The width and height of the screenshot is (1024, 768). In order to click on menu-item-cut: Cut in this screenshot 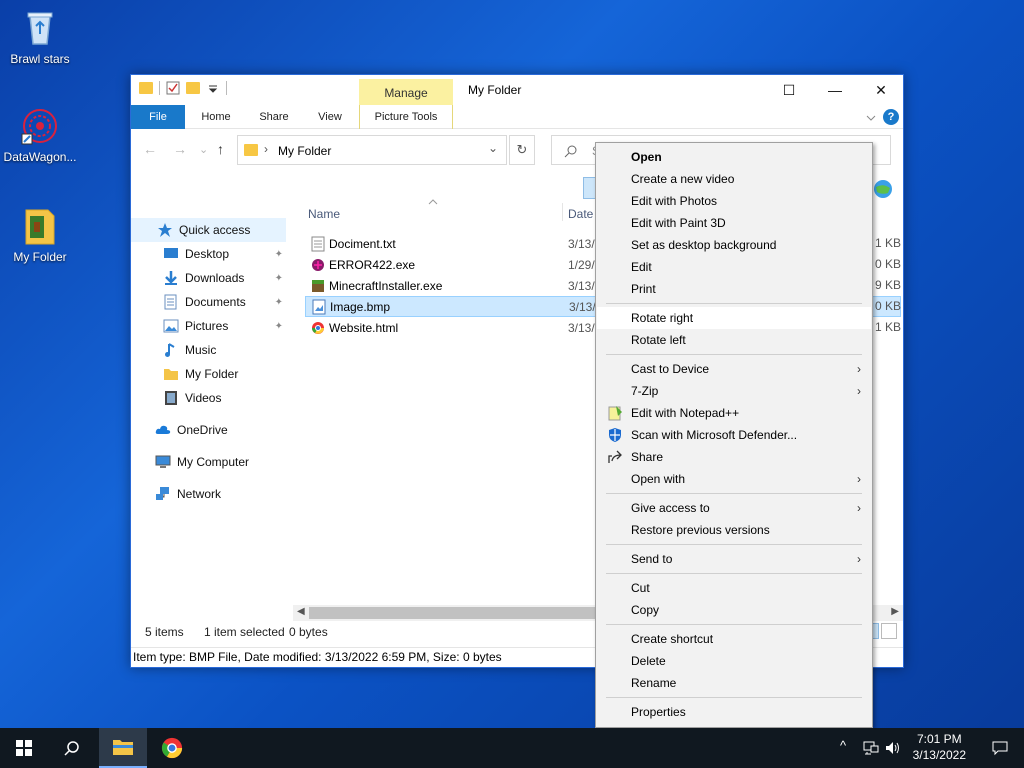, I will do `click(734, 588)`.